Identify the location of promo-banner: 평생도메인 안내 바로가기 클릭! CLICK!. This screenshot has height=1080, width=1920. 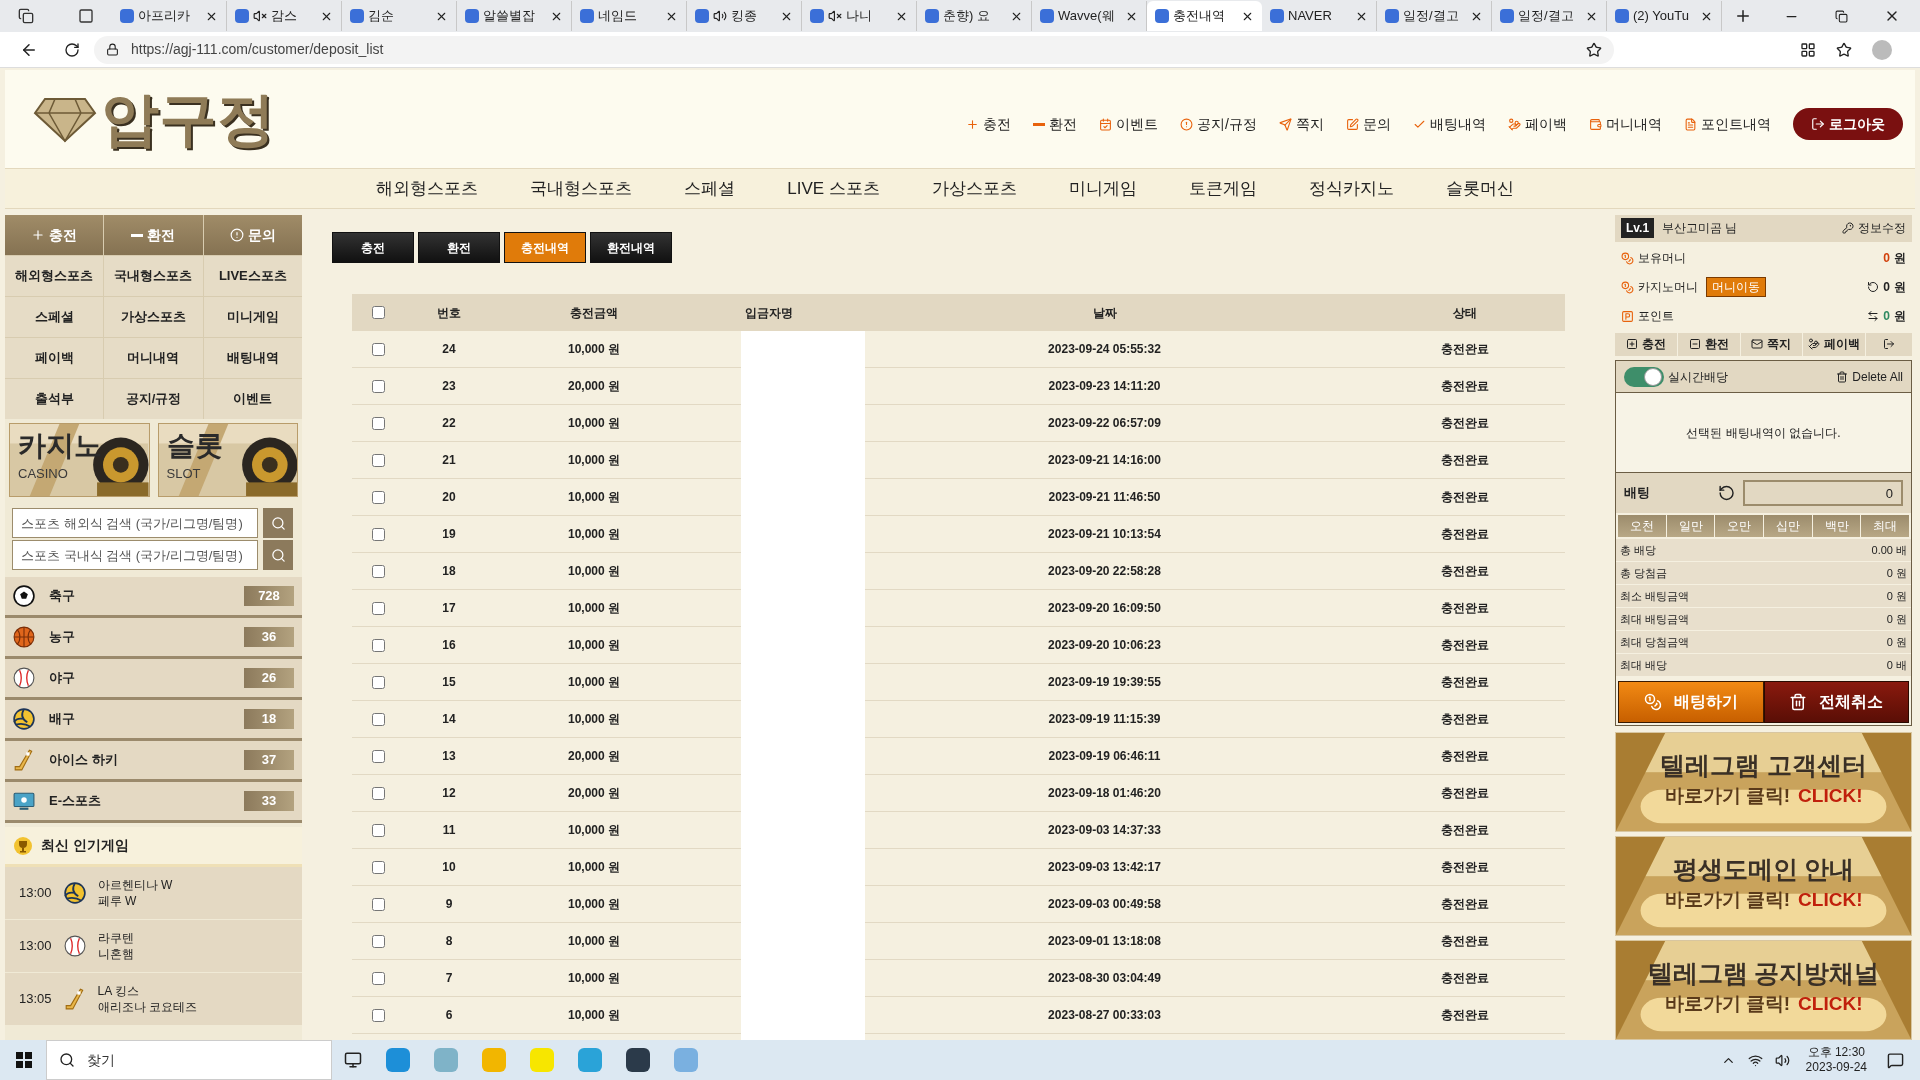
(1763, 886).